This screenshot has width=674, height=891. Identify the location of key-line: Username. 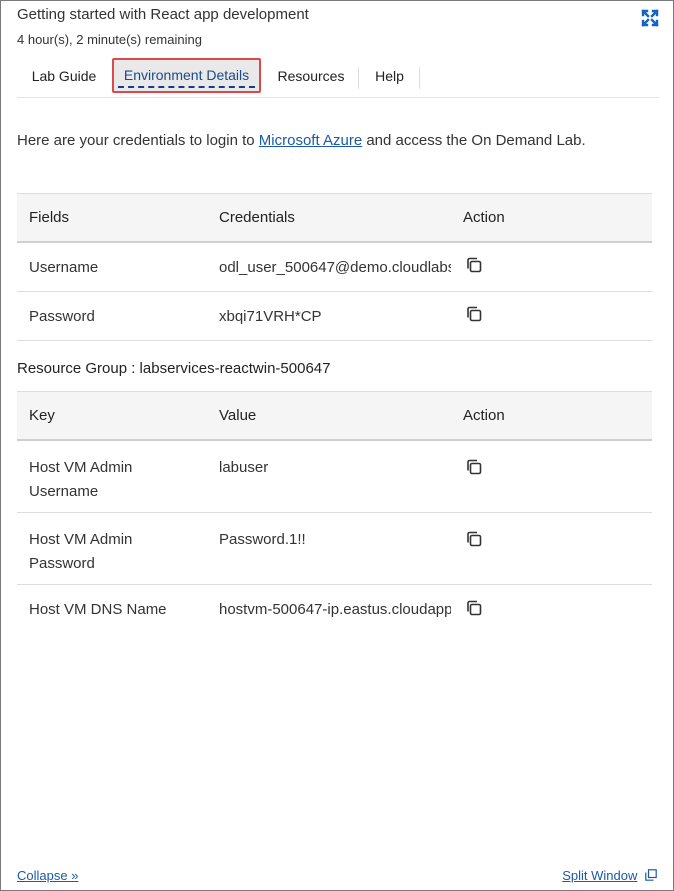
(64, 491).